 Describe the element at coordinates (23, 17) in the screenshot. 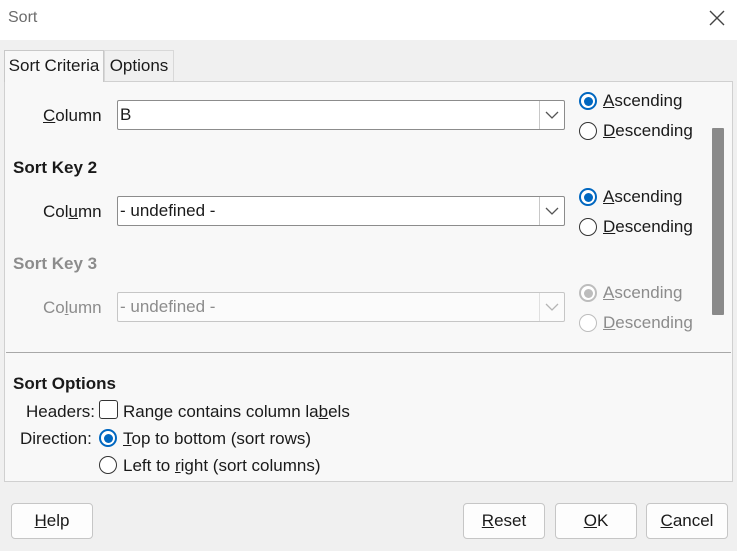

I see `window-title: Sort` at that location.